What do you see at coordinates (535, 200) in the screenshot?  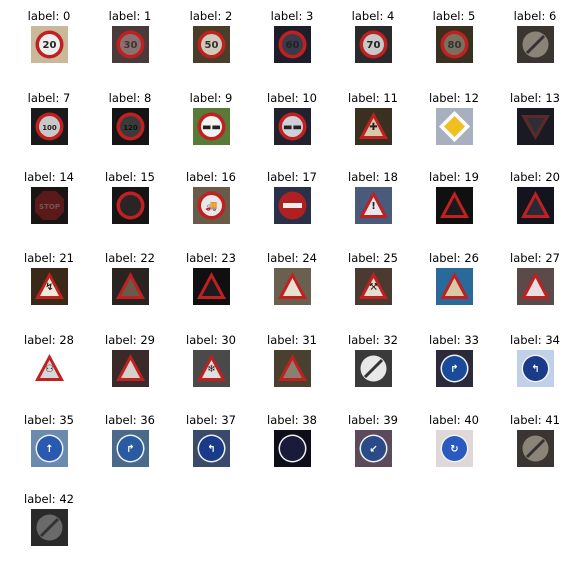 I see `sample-cell: label: 20` at bounding box center [535, 200].